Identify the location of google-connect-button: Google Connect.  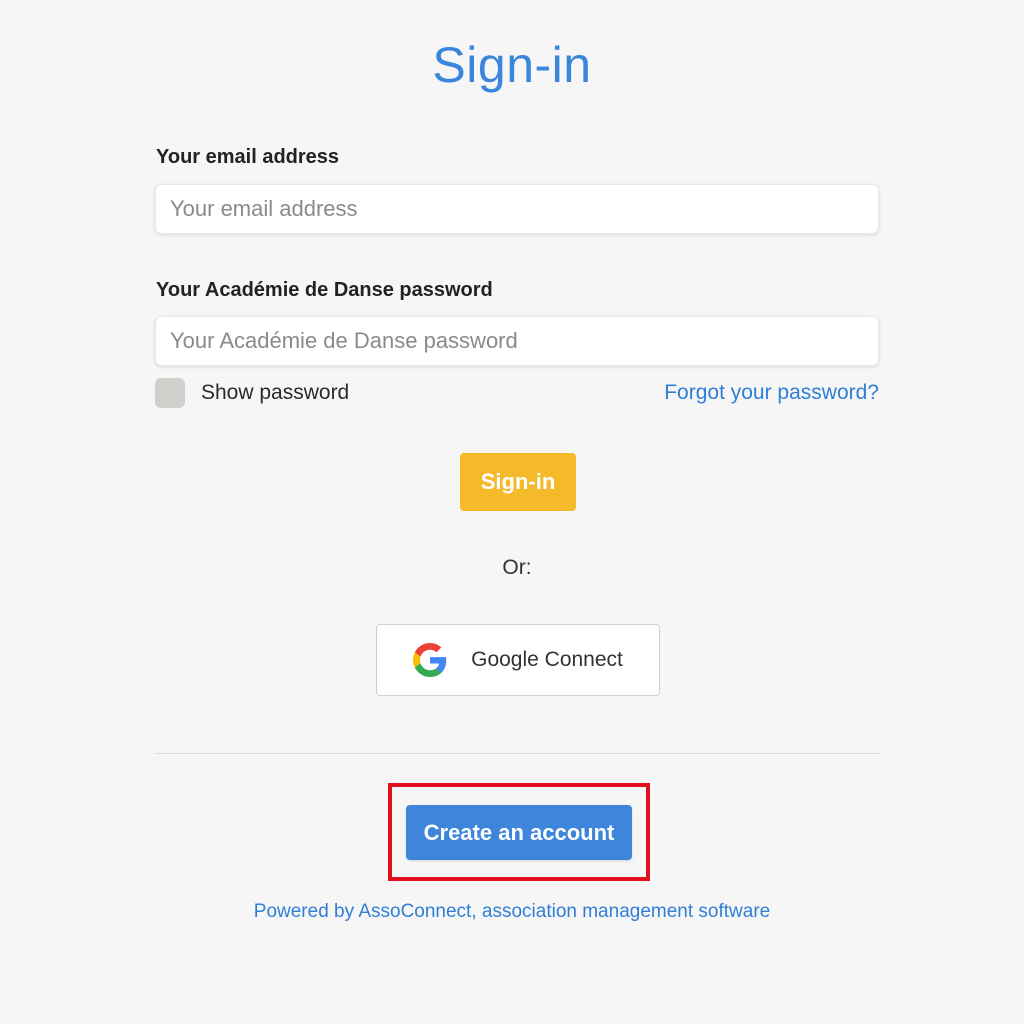
(518, 660).